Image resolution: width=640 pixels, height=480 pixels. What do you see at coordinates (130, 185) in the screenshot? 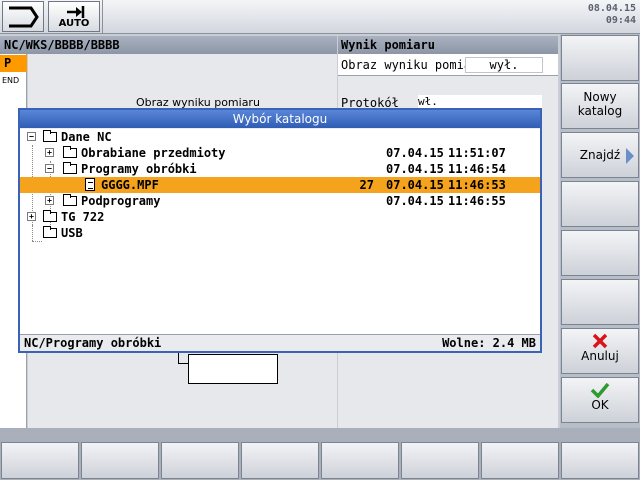
I see `tree-item-label: GGGG.MPF` at bounding box center [130, 185].